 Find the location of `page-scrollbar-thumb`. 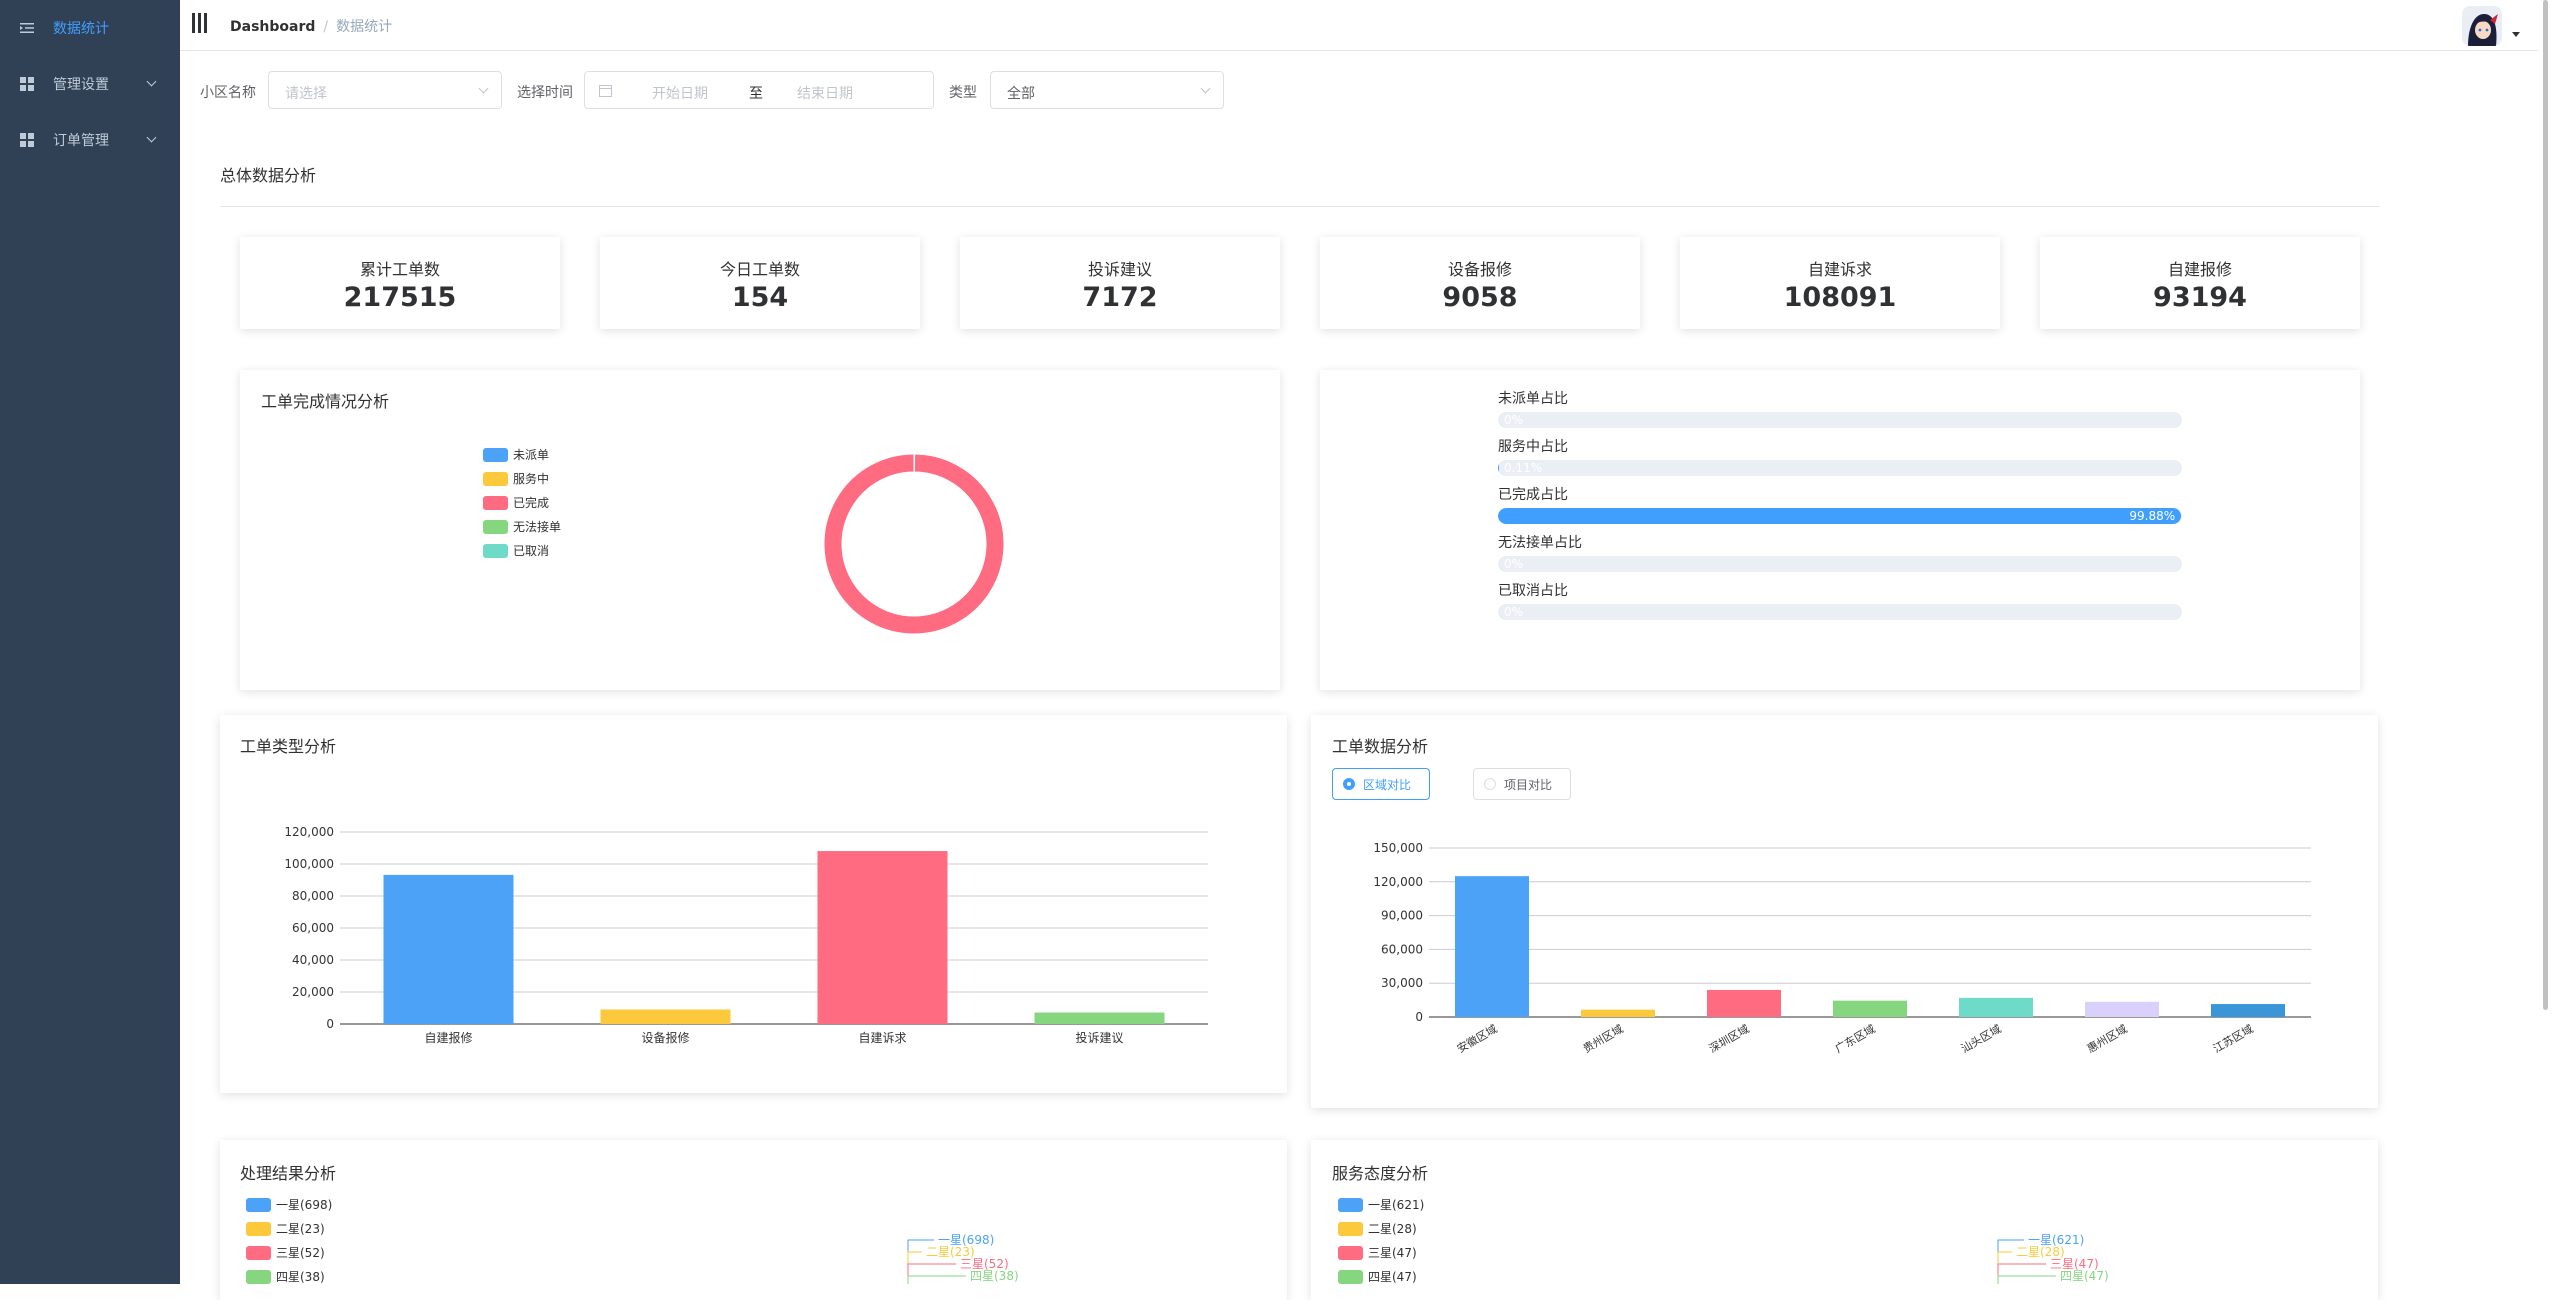

page-scrollbar-thumb is located at coordinates (2545, 505).